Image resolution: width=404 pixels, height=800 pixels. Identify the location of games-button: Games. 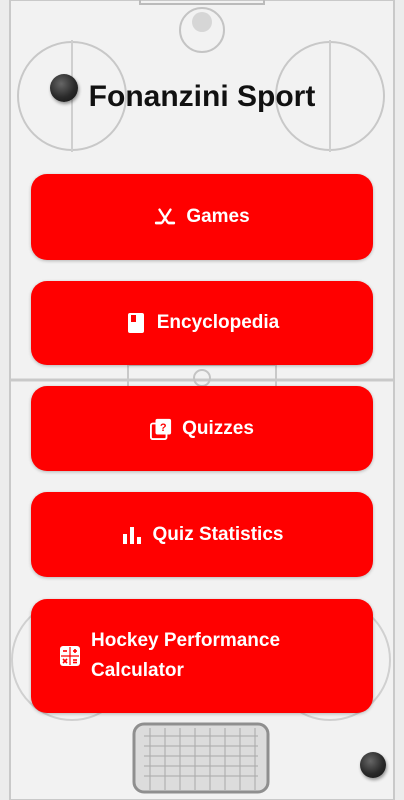
(202, 217).